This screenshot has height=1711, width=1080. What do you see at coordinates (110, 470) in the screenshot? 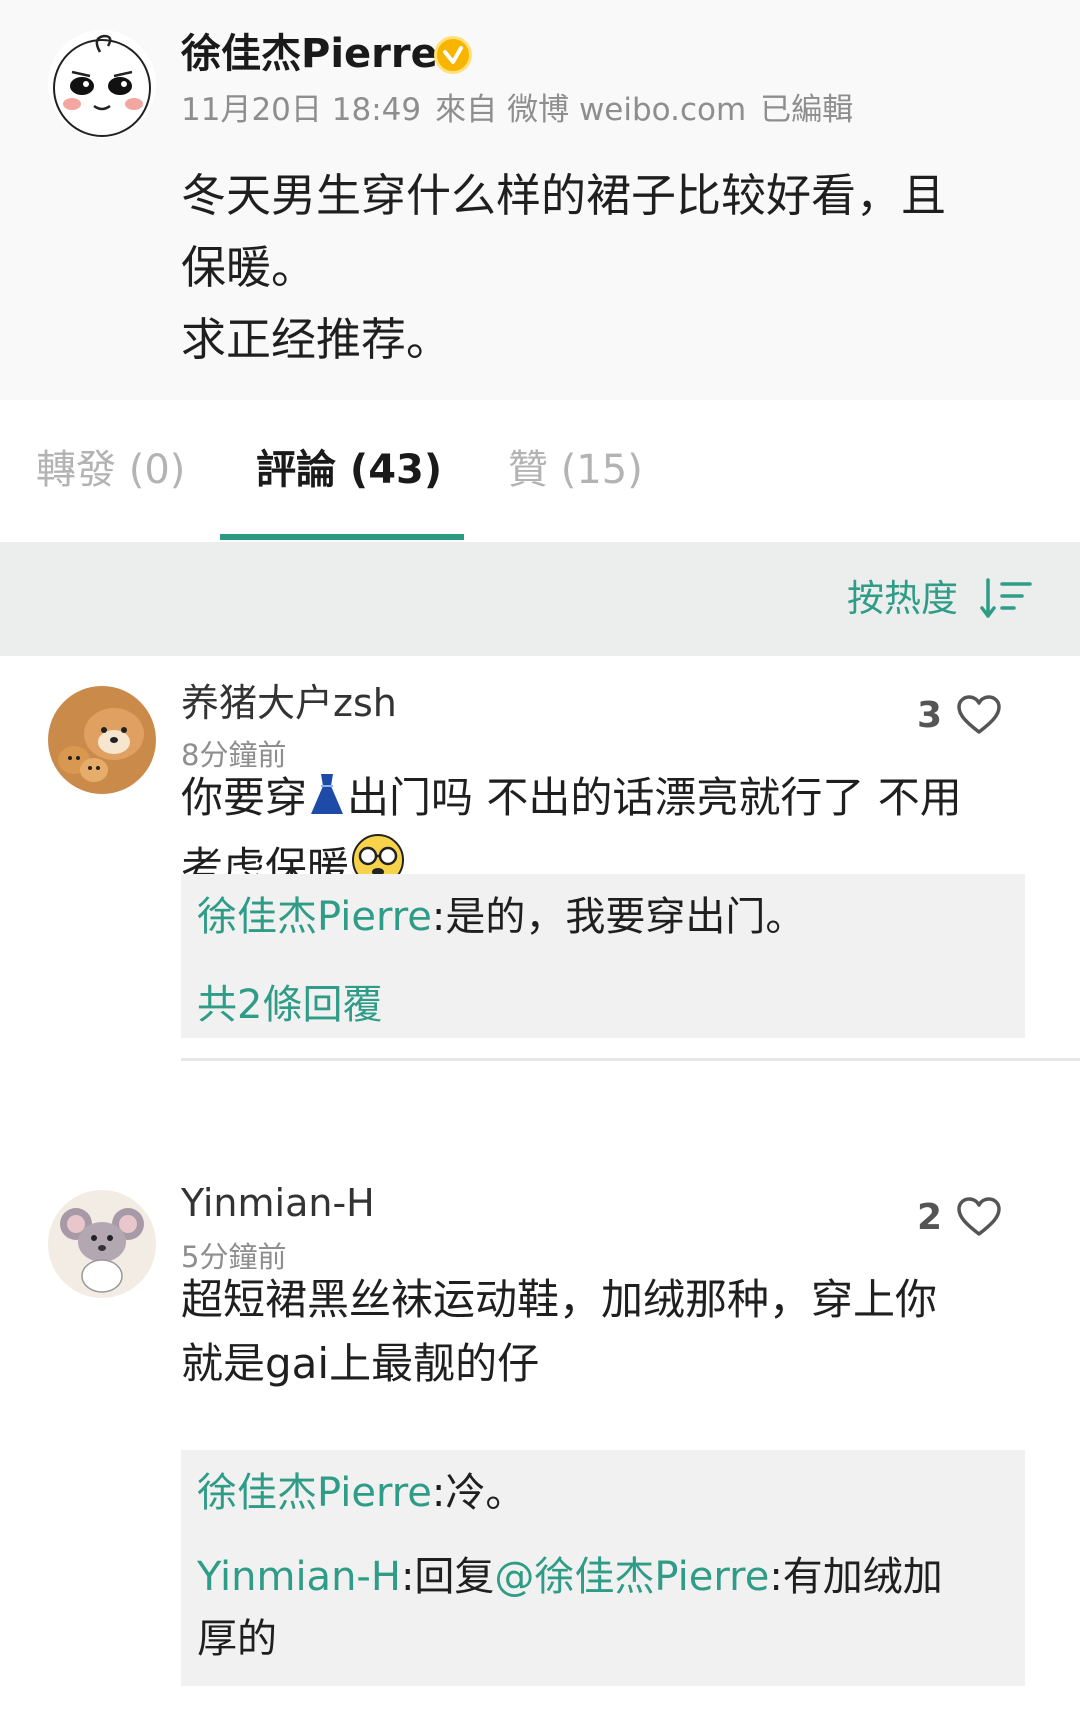
I see `tab-reposts: 轉發 (0)` at bounding box center [110, 470].